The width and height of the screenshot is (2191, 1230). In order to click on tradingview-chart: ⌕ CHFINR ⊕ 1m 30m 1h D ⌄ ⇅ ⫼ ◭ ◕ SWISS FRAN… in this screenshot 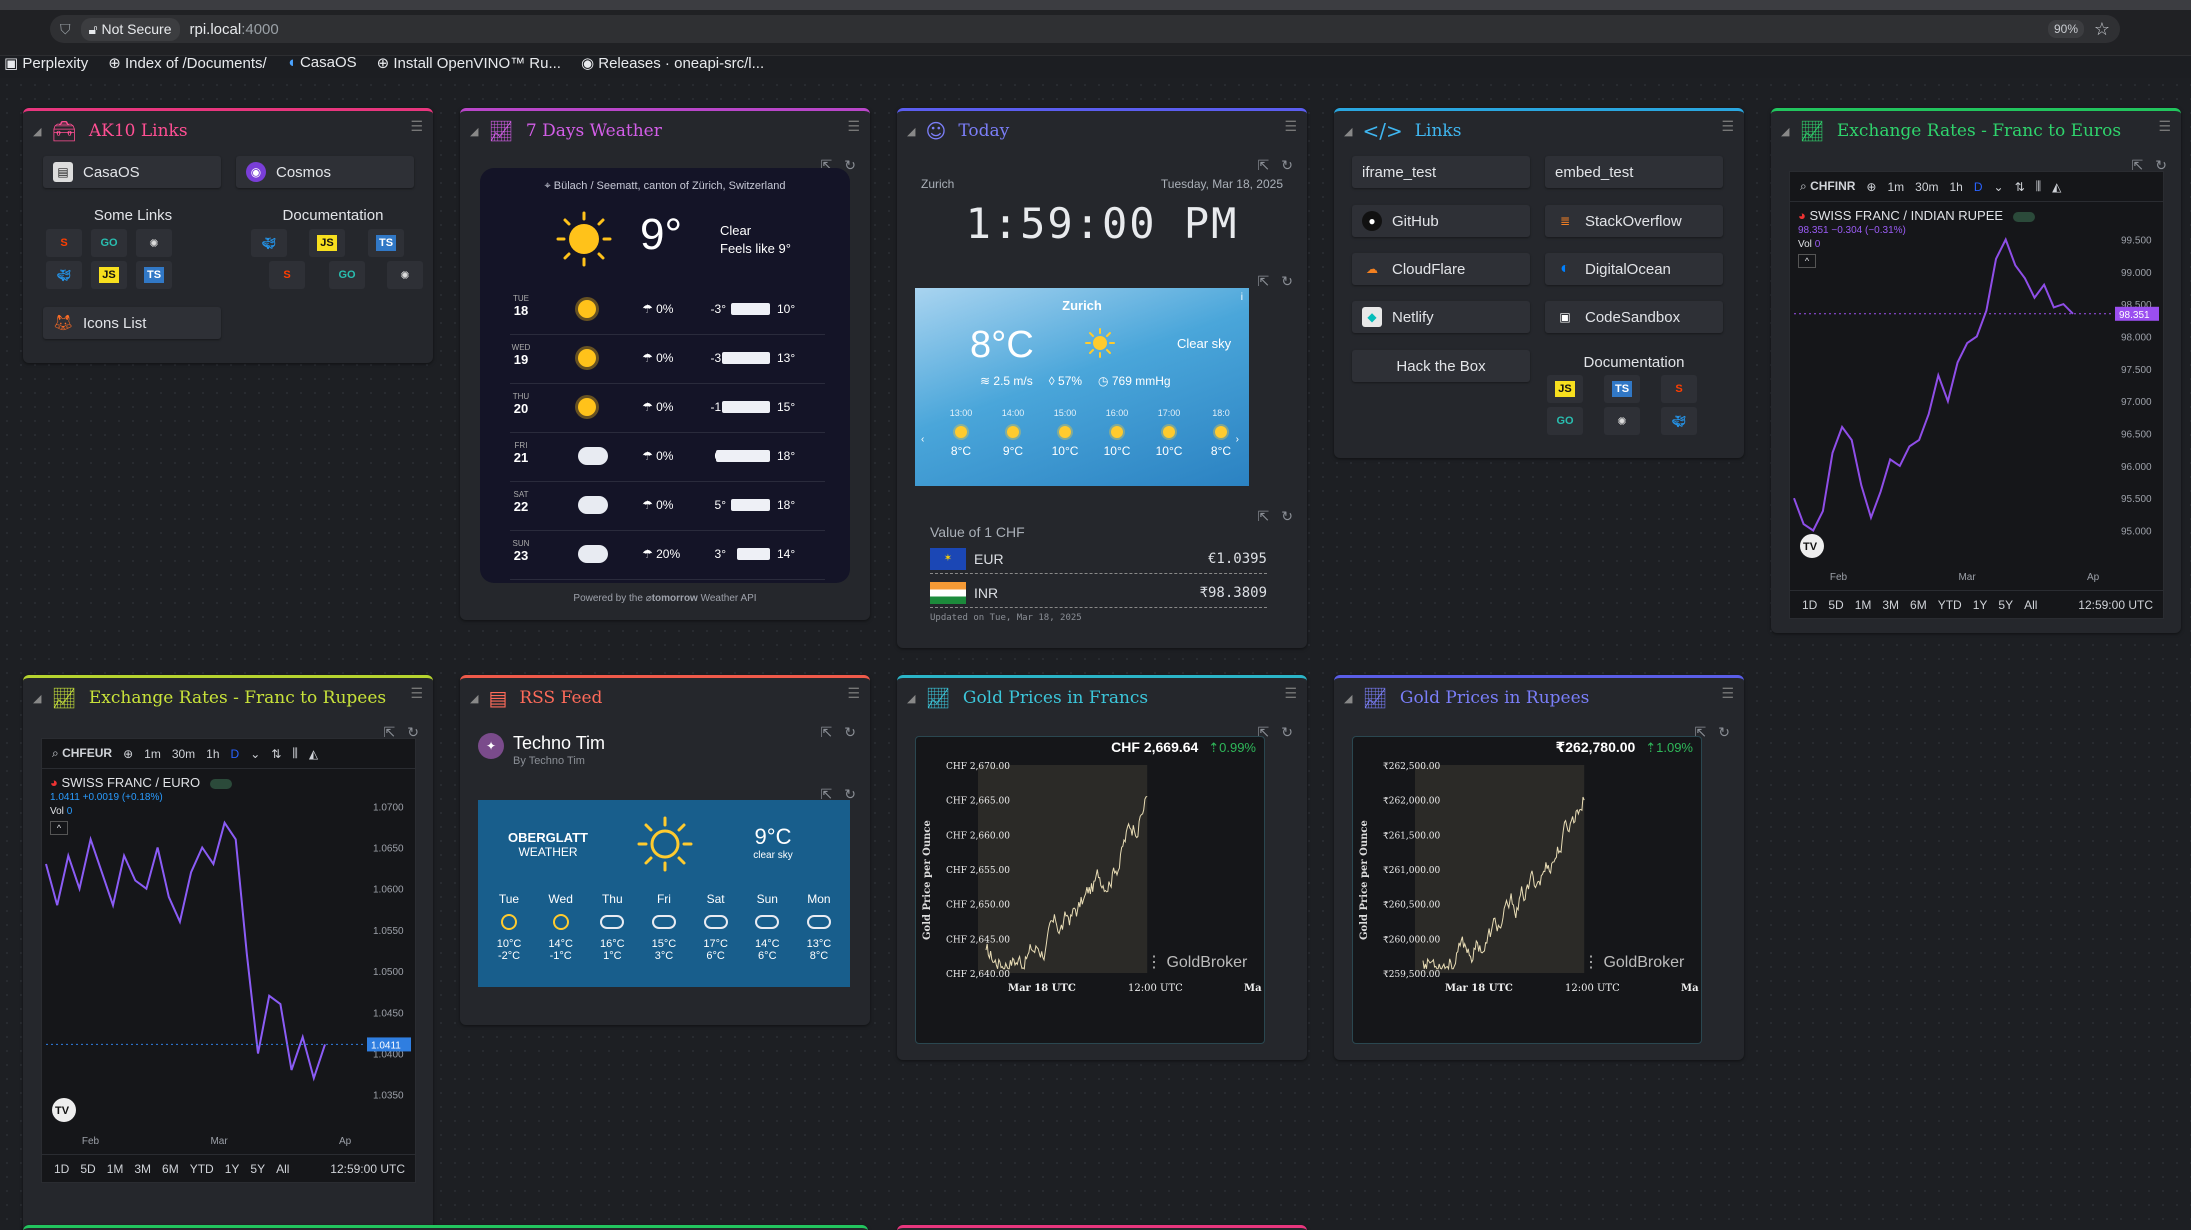, I will do `click(1976, 395)`.